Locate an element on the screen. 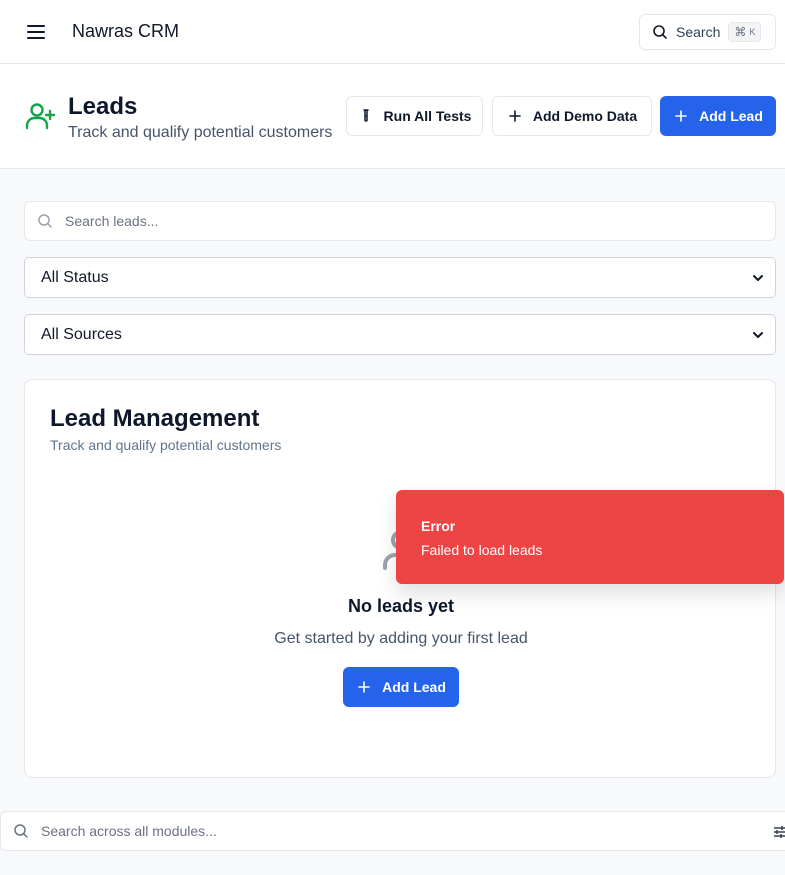 Image resolution: width=785 pixels, height=875 pixels. run-all-tests-button: Run All Tests is located at coordinates (414, 116).